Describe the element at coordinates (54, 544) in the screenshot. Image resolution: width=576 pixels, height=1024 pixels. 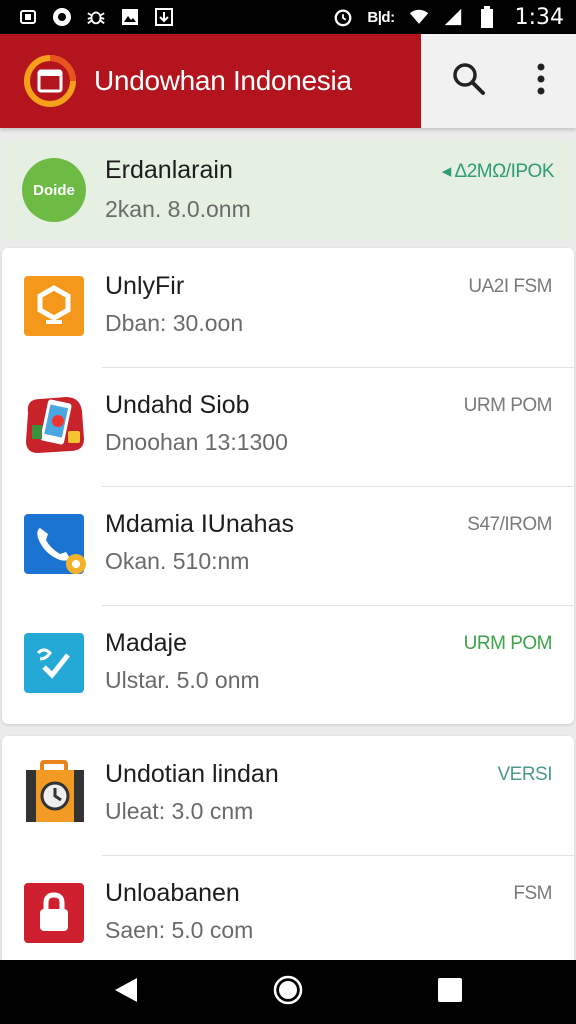
I see `blue-phone-icon` at that location.